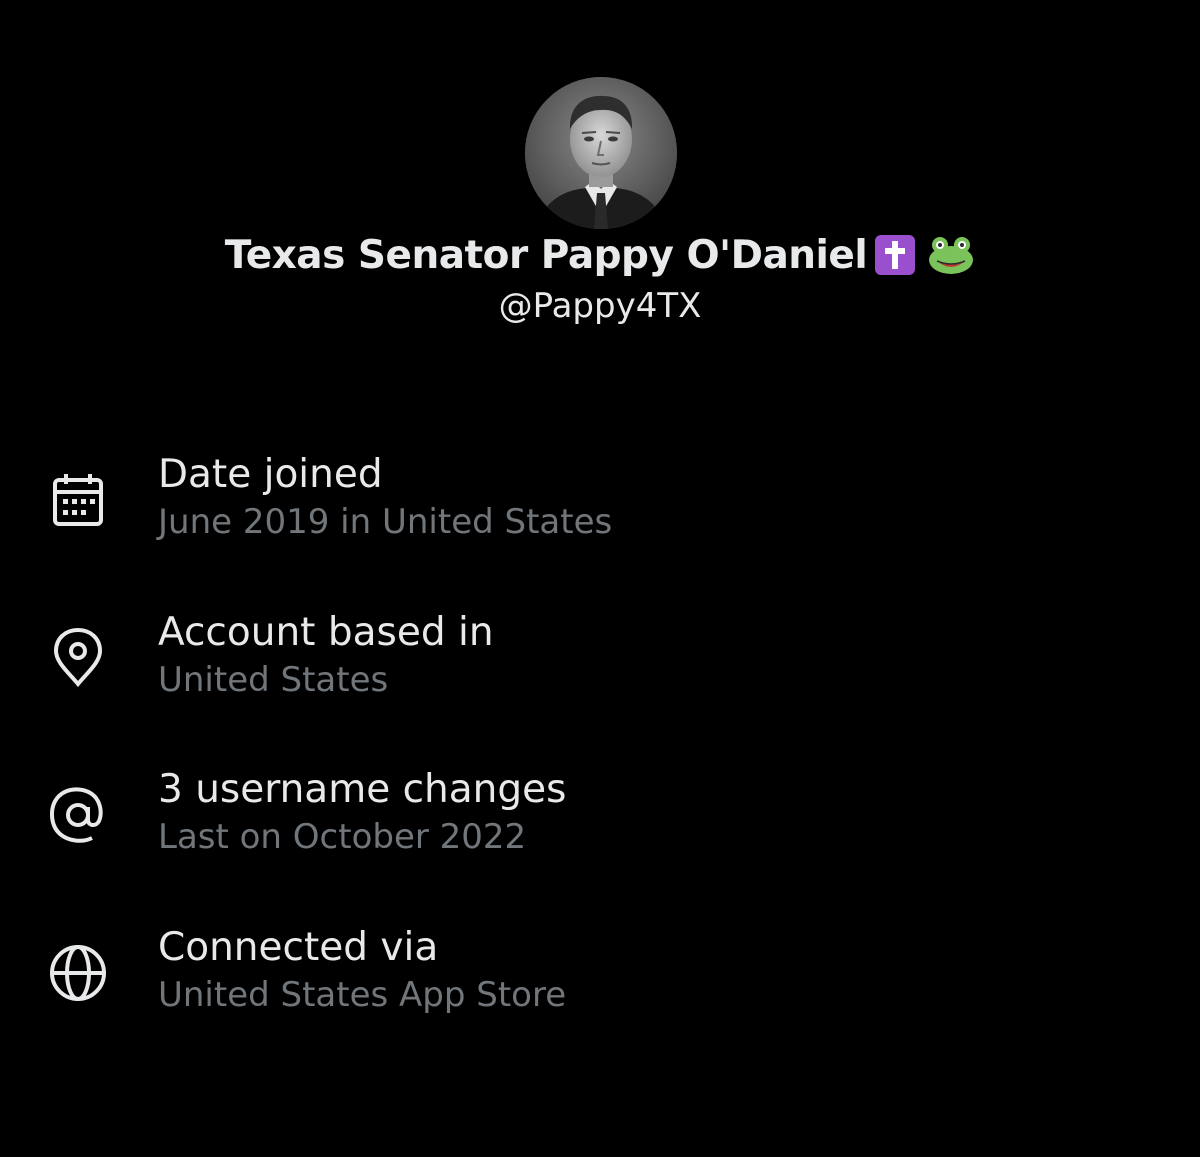 This screenshot has width=1200, height=1157. Describe the element at coordinates (385, 522) in the screenshot. I see `about-row-value: June 2019 in United States` at that location.